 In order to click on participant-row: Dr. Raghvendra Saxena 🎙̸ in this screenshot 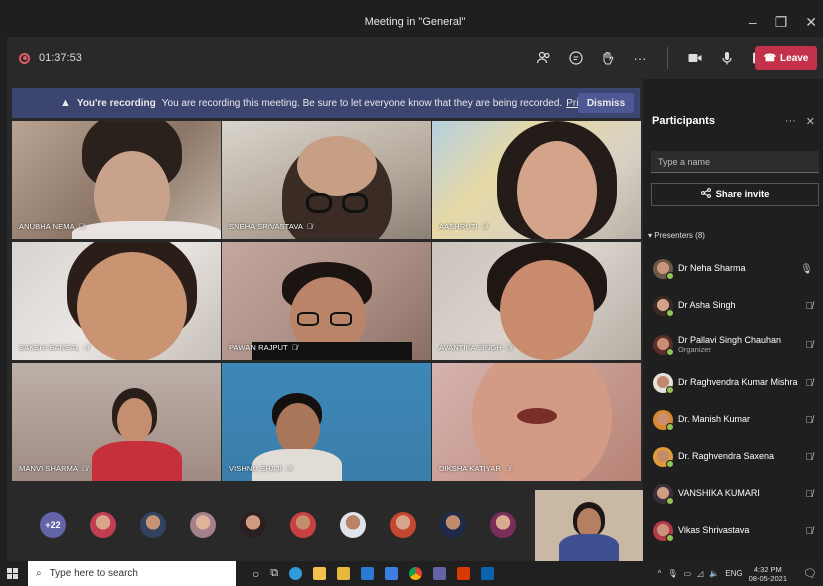, I will do `click(733, 457)`.